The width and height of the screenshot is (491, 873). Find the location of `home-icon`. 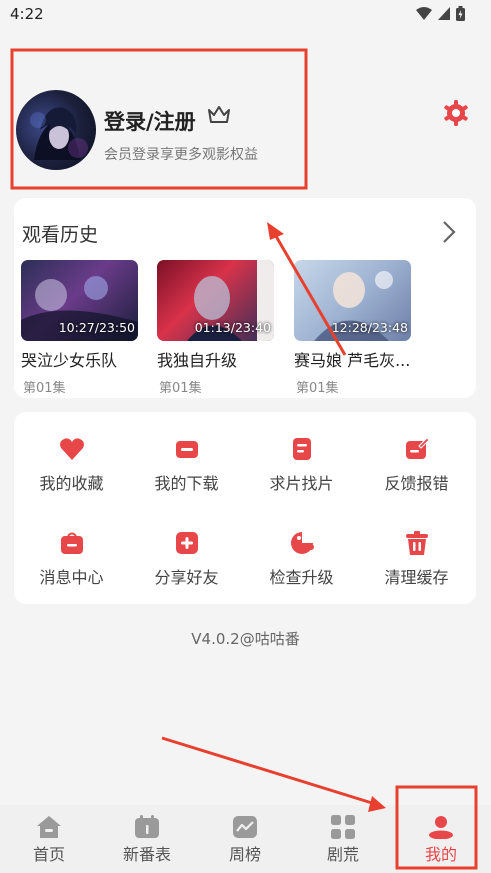

home-icon is located at coordinates (49, 827).